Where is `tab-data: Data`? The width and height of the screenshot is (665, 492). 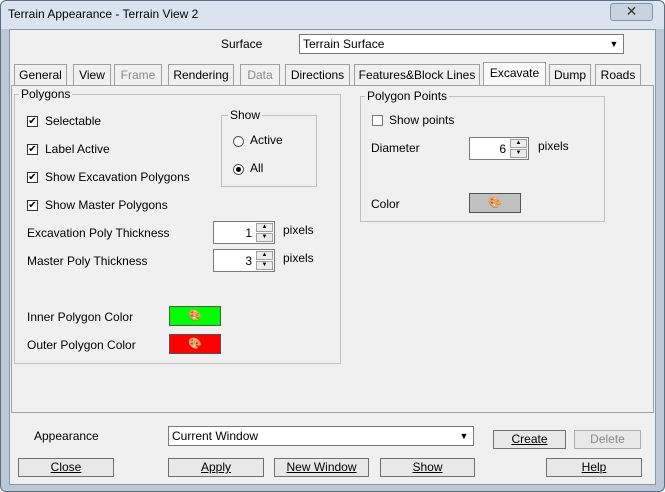
tab-data: Data is located at coordinates (260, 74).